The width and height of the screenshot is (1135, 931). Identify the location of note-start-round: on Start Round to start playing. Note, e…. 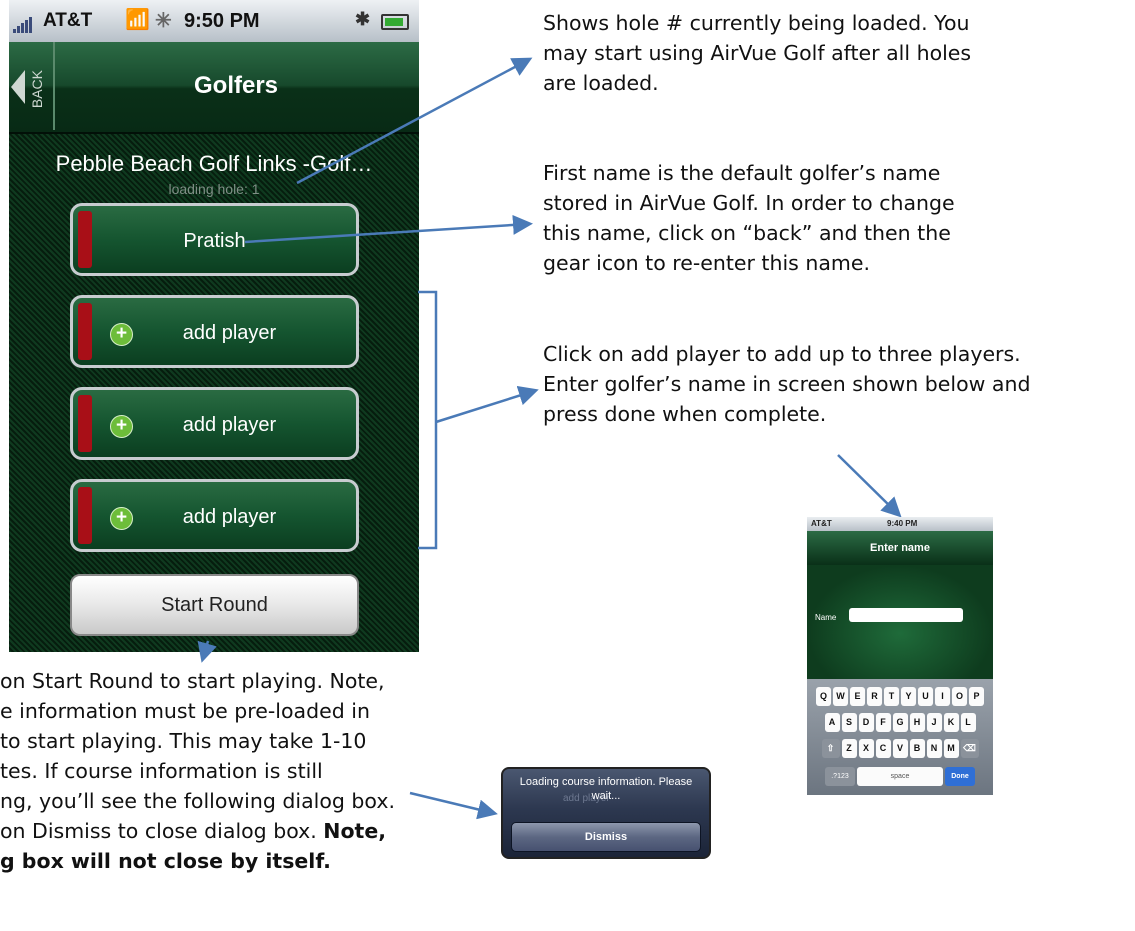
(250, 771).